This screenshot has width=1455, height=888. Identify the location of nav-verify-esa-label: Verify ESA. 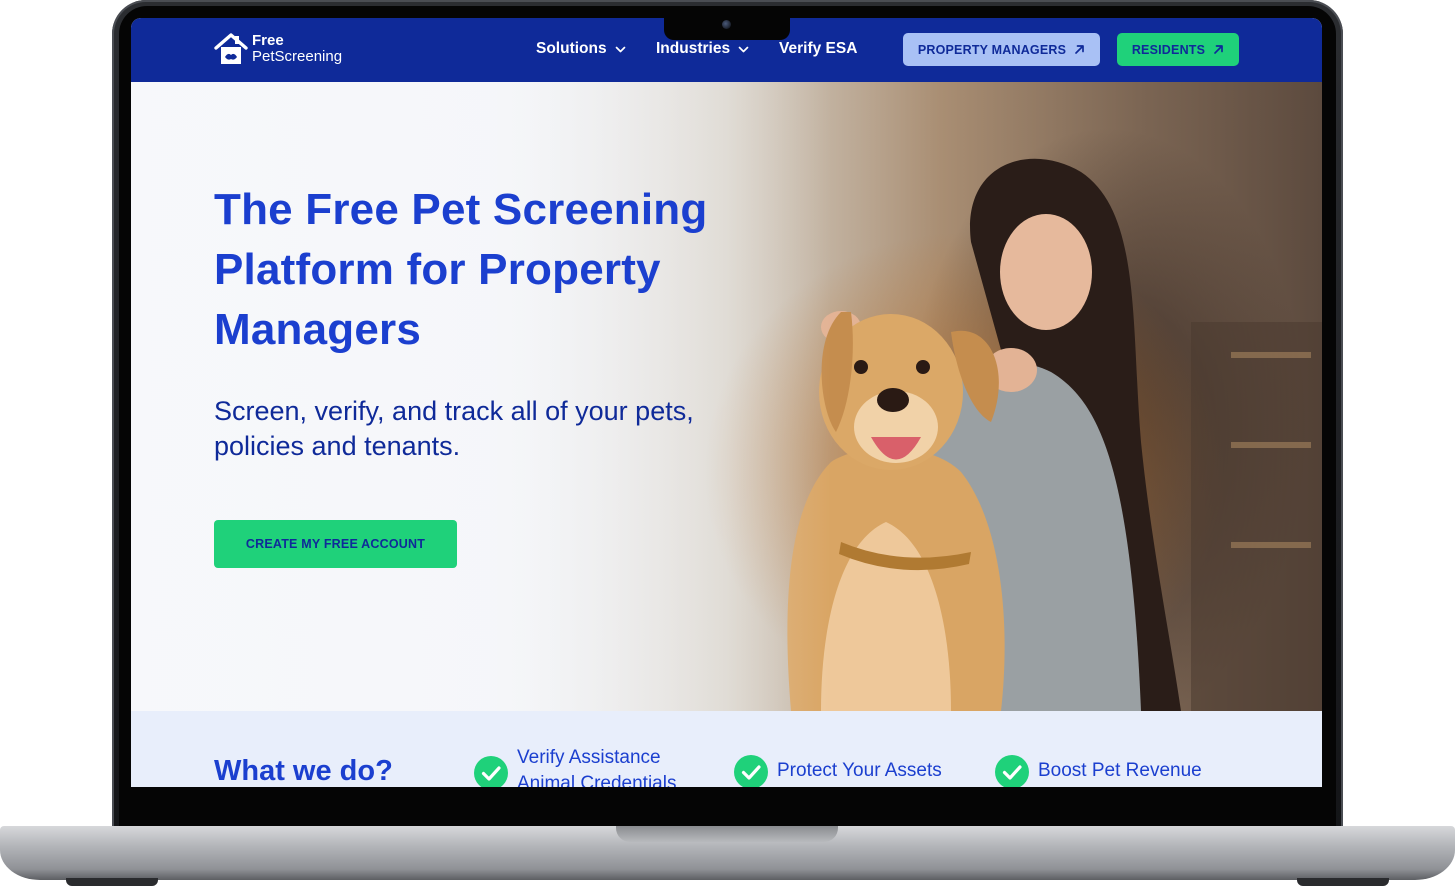
(818, 48).